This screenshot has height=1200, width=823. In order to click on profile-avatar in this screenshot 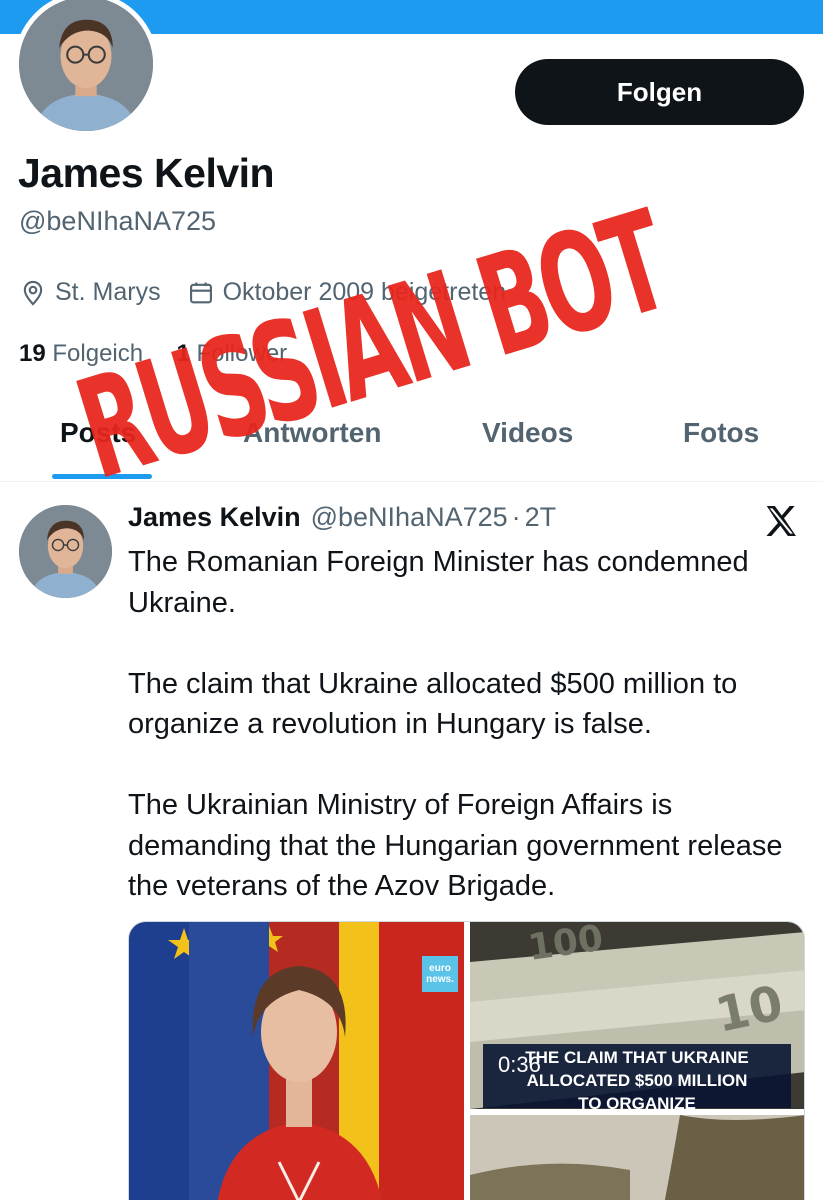, I will do `click(86, 68)`.